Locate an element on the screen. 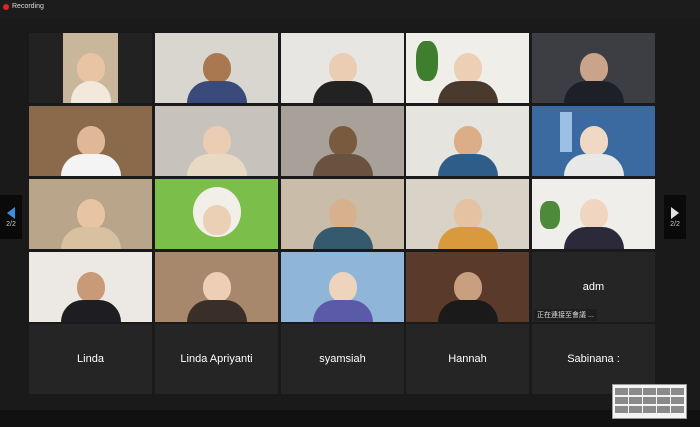  participant-name-tile: Hannah is located at coordinates (467, 359).